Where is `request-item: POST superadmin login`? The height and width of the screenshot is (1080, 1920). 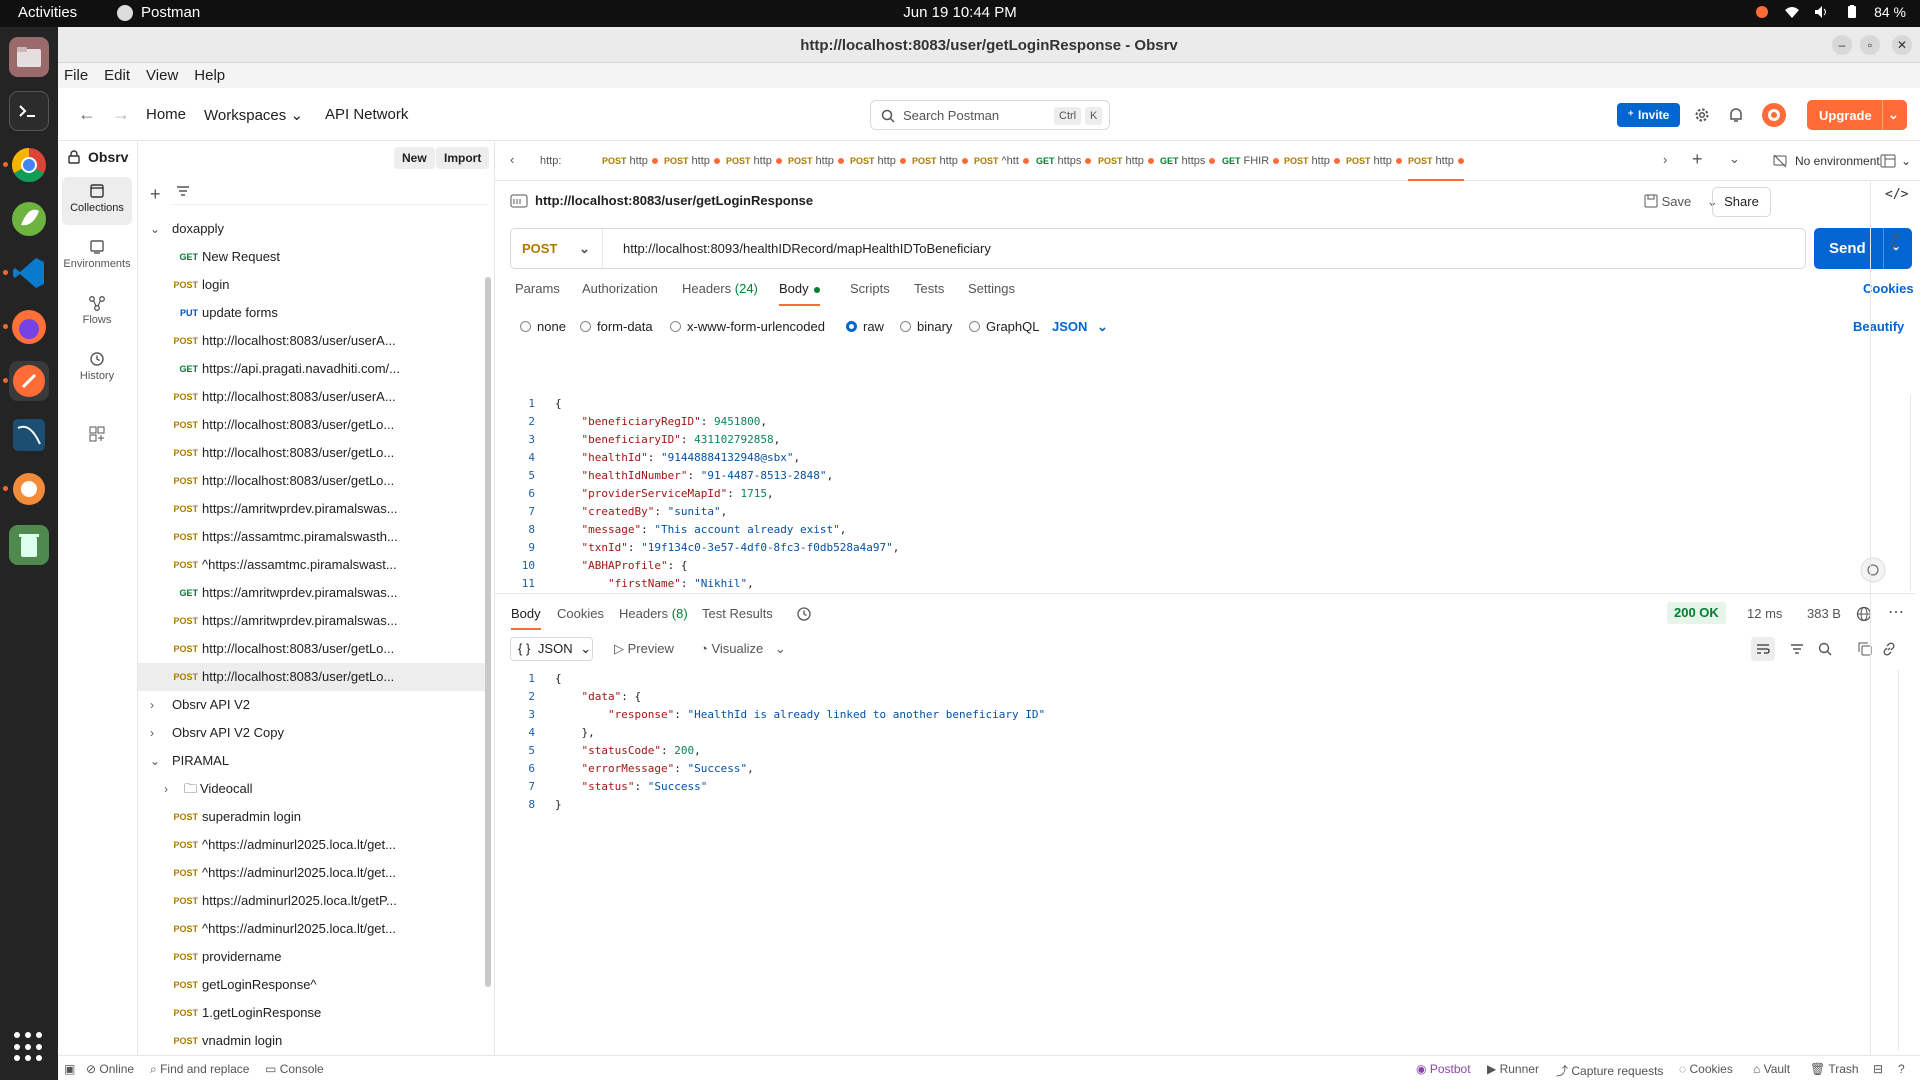 request-item: POST superadmin login is located at coordinates (313, 817).